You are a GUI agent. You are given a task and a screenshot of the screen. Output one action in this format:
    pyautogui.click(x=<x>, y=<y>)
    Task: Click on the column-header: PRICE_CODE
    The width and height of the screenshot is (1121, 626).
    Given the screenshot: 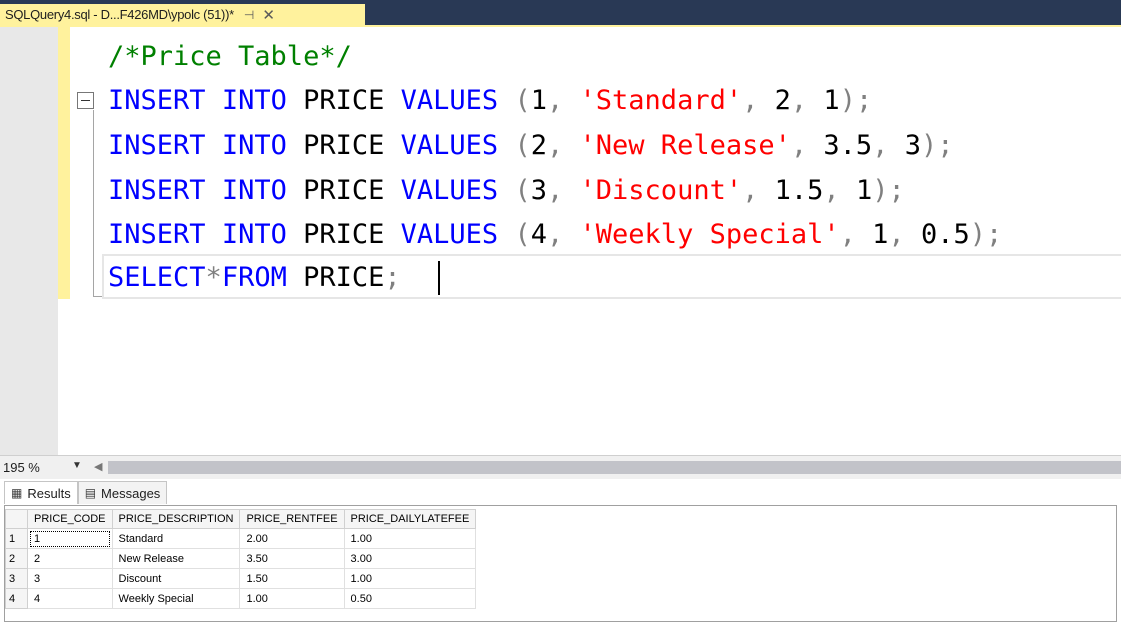 What is the action you would take?
    pyautogui.click(x=70, y=519)
    